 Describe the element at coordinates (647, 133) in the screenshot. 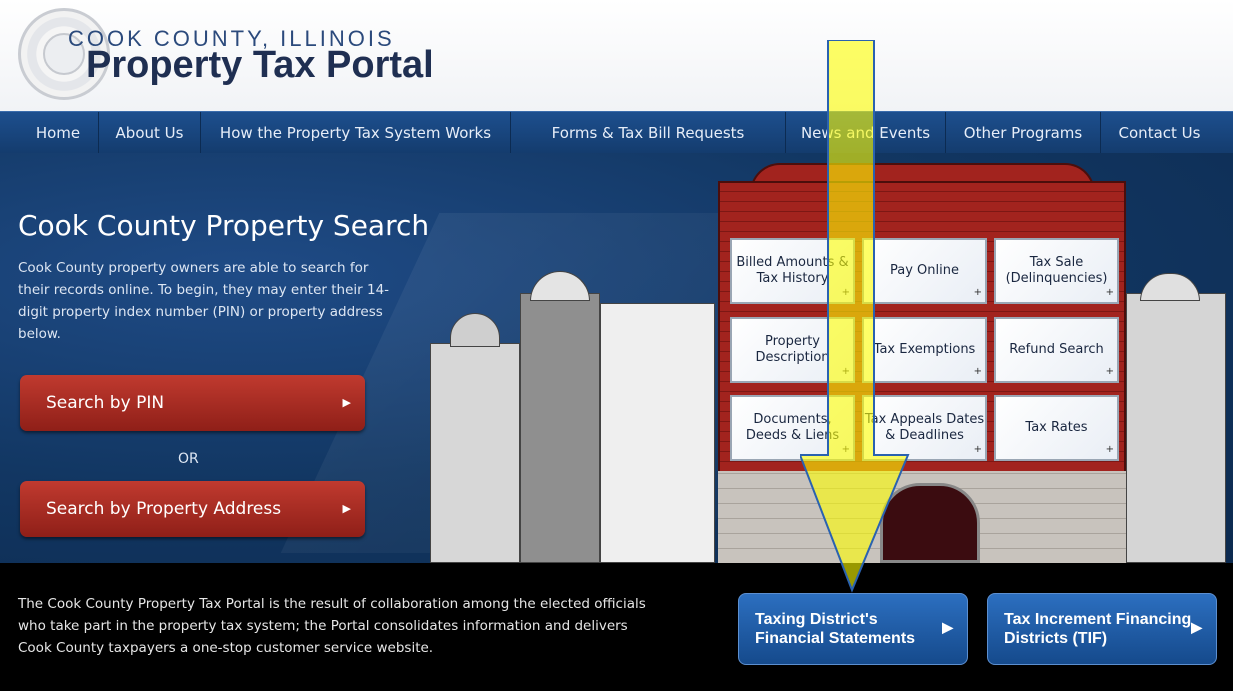

I see `nav-forms-requests: Forms & Tax Bill Requests` at that location.